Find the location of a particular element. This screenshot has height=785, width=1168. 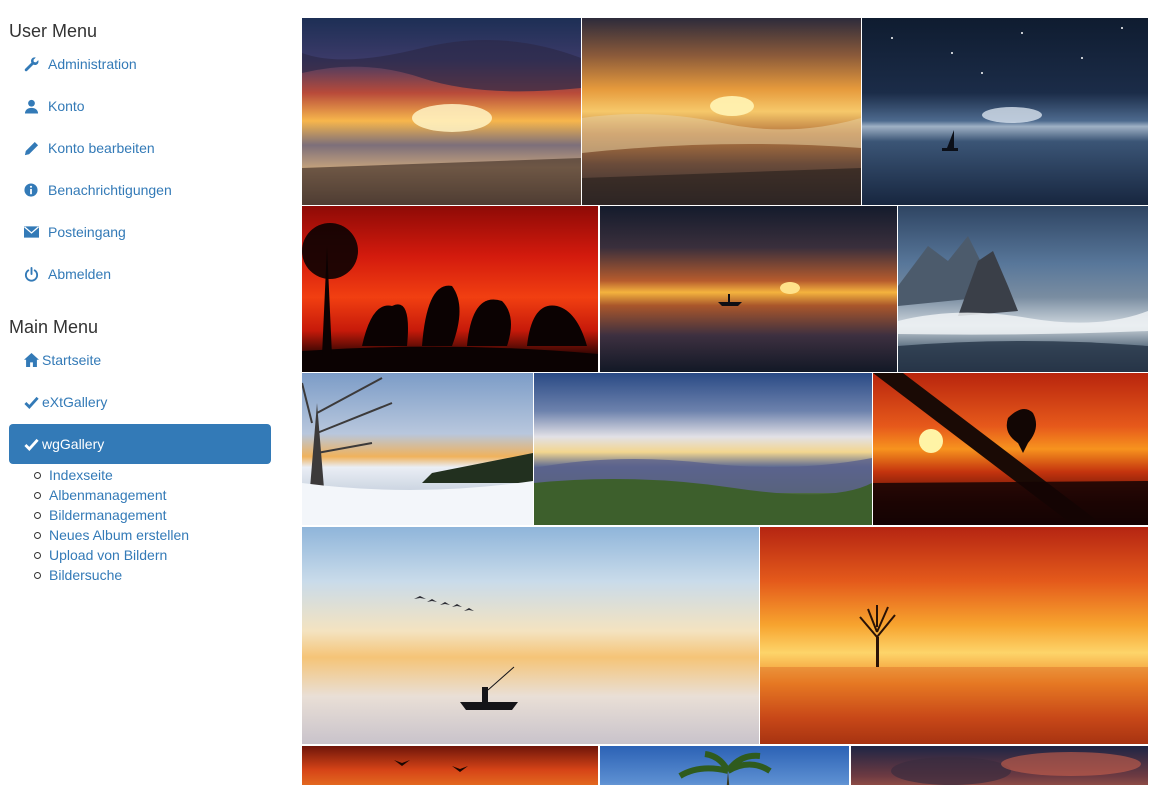

gallery-image-winter-lake-tree is located at coordinates (417, 449).